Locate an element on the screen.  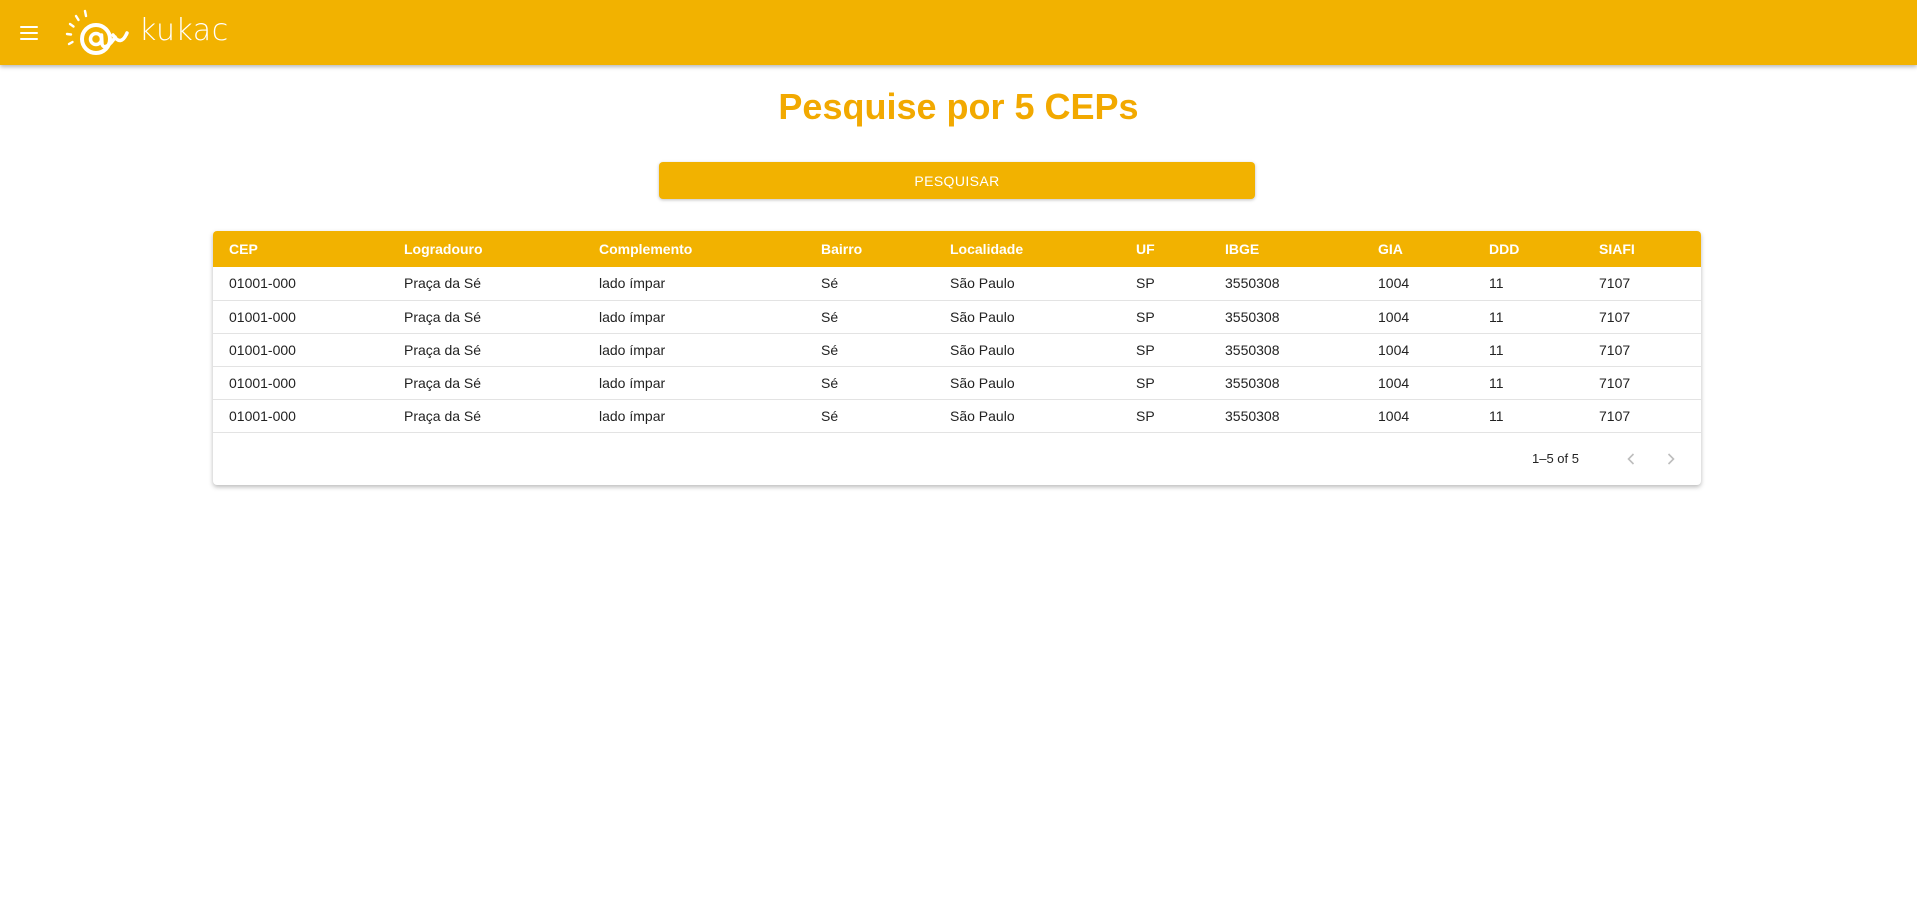
table-pagination: 1–5 of 5 is located at coordinates (957, 459).